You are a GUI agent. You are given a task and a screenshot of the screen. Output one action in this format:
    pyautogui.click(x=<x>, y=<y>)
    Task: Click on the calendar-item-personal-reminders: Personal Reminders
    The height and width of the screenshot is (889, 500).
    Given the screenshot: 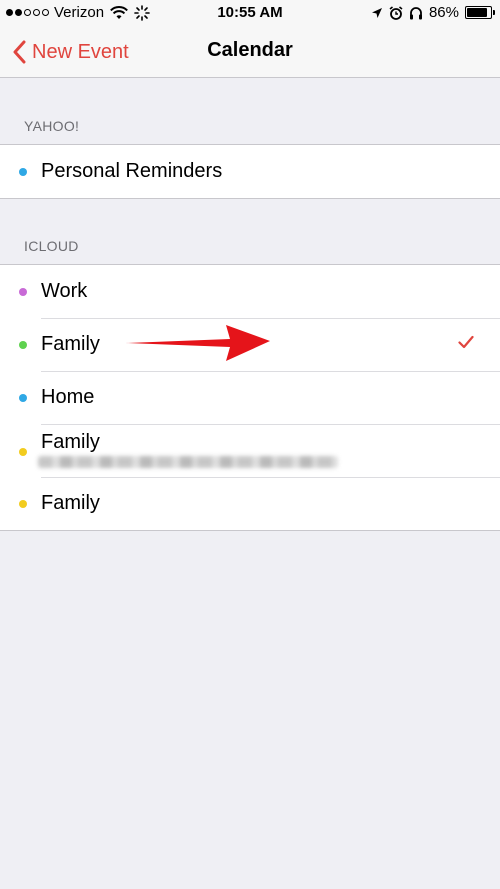 What is the action you would take?
    pyautogui.click(x=250, y=171)
    